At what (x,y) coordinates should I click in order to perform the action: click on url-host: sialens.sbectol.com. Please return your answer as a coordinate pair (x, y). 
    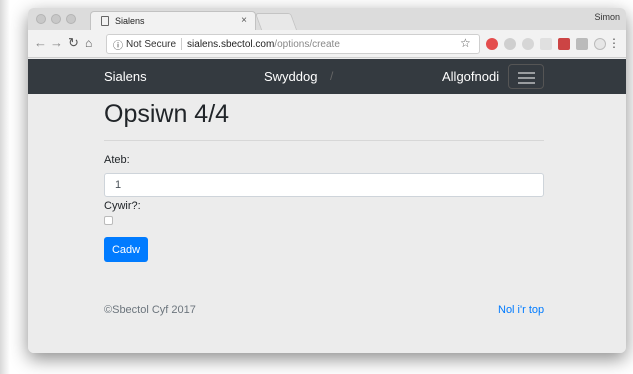
    Looking at the image, I should click on (231, 44).